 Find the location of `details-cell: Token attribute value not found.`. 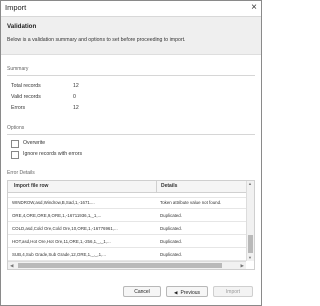

details-cell: Token attribute value not found. is located at coordinates (191, 202).